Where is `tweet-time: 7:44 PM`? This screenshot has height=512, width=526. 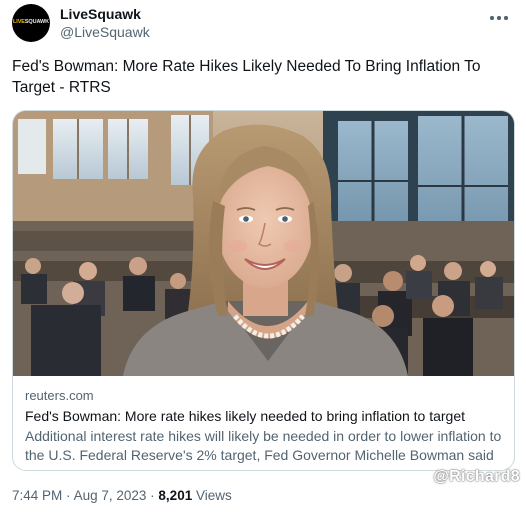
tweet-time: 7:44 PM is located at coordinates (37, 495).